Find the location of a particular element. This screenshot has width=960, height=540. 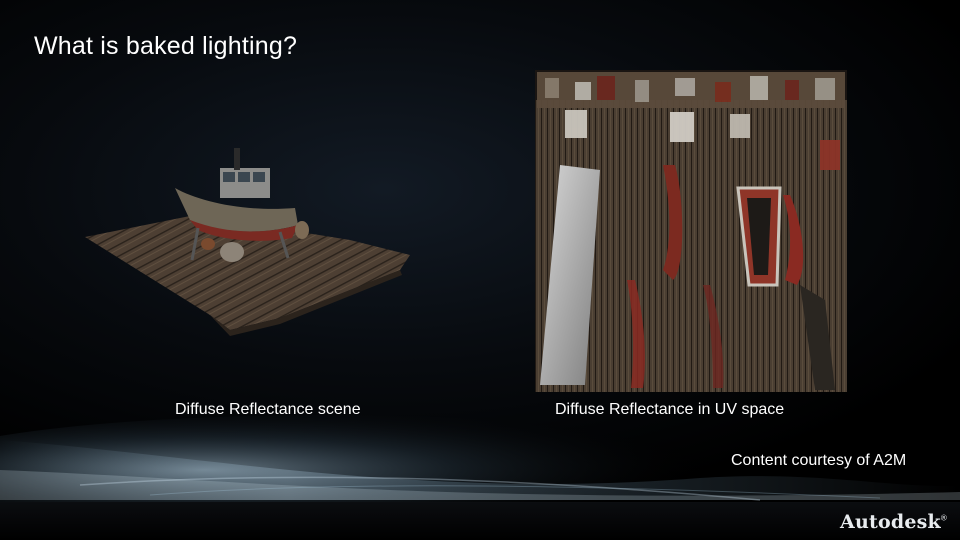

scene-caption: Diffuse Reflectance scene is located at coordinates (268, 409).